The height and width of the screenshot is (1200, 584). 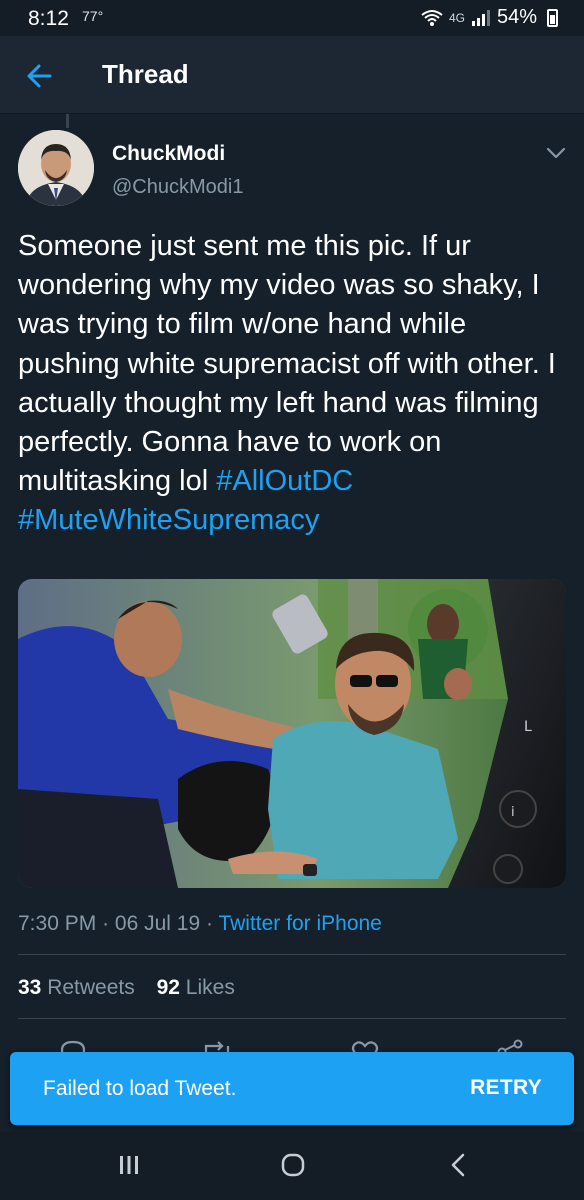 What do you see at coordinates (210, 987) in the screenshot?
I see `likes-label: Likes` at bounding box center [210, 987].